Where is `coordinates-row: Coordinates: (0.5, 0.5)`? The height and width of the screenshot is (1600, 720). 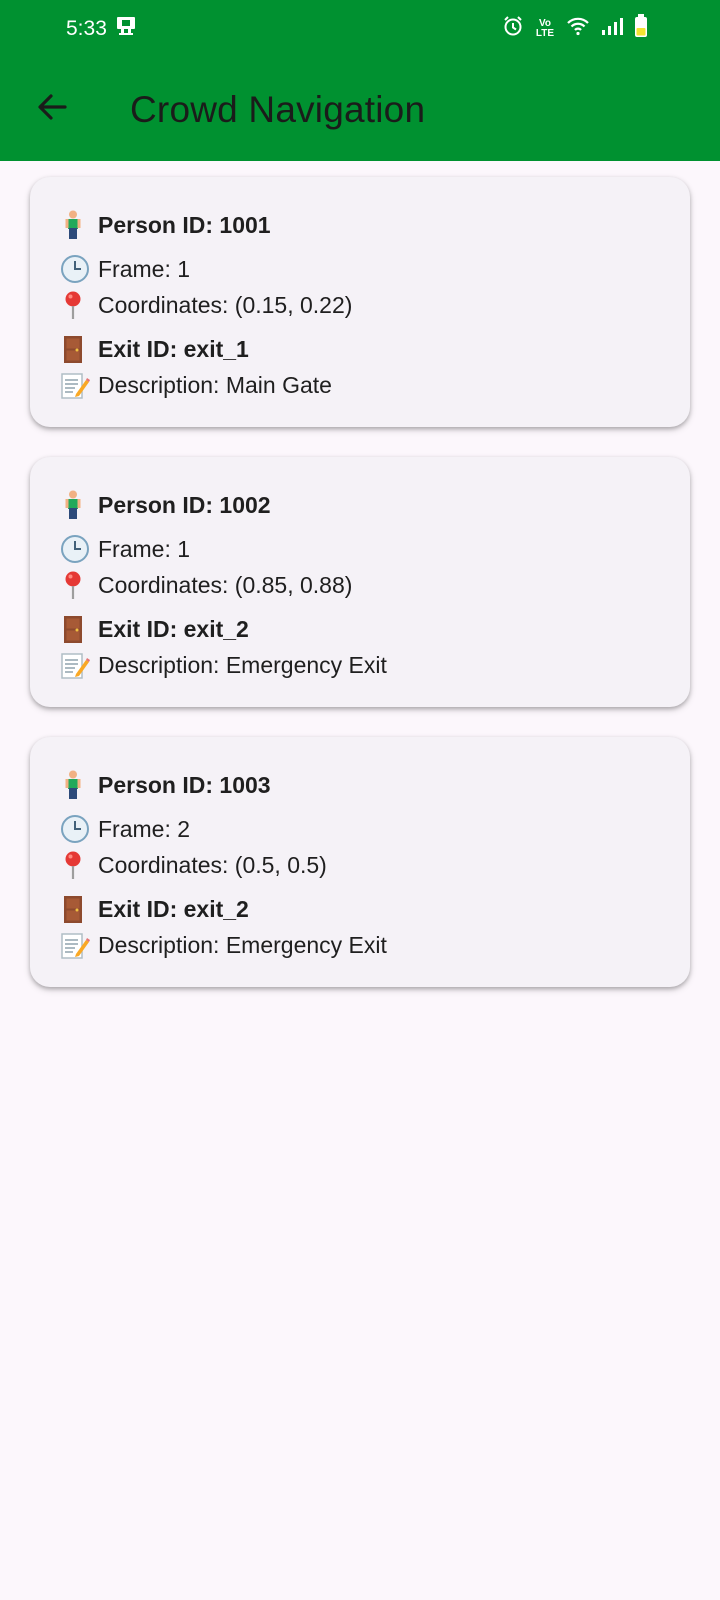 coordinates-row: Coordinates: (0.5, 0.5) is located at coordinates (360, 865).